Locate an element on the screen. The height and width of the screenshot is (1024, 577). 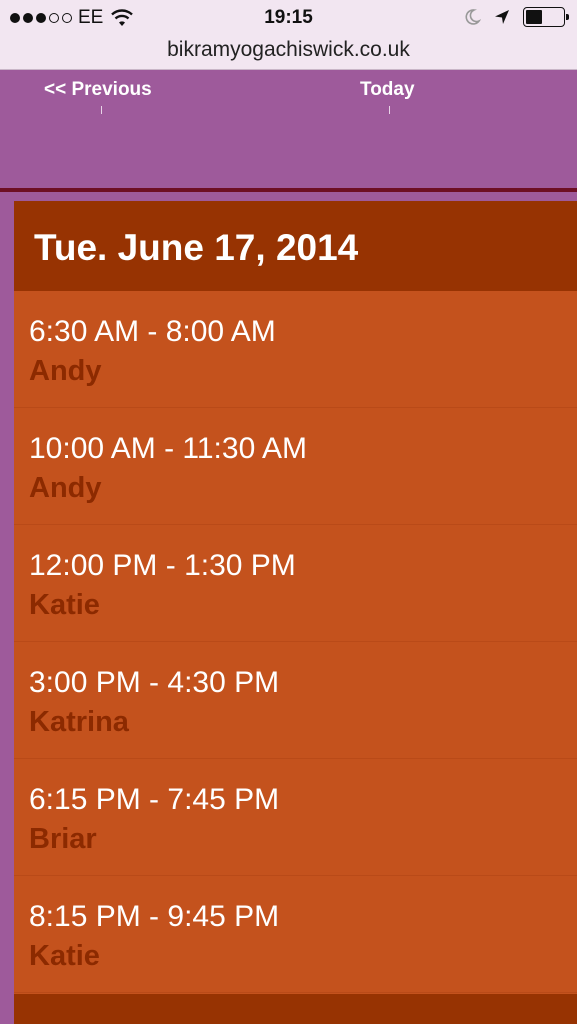
calendar-nav: << Previous Today is located at coordinates (288, 130).